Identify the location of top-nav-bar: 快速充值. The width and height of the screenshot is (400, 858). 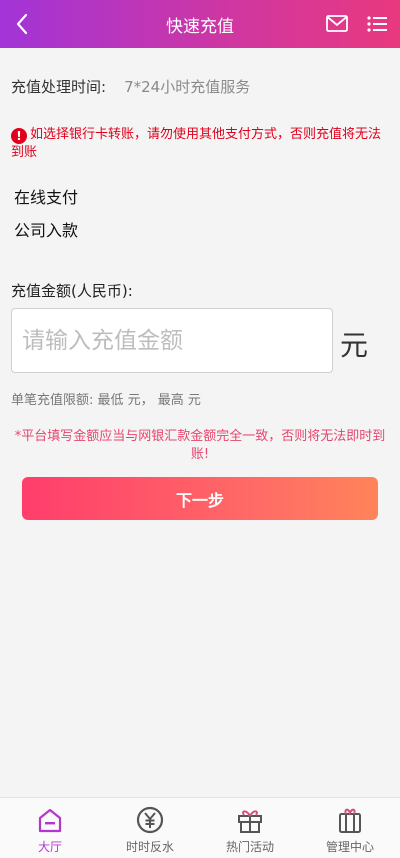
(200, 24).